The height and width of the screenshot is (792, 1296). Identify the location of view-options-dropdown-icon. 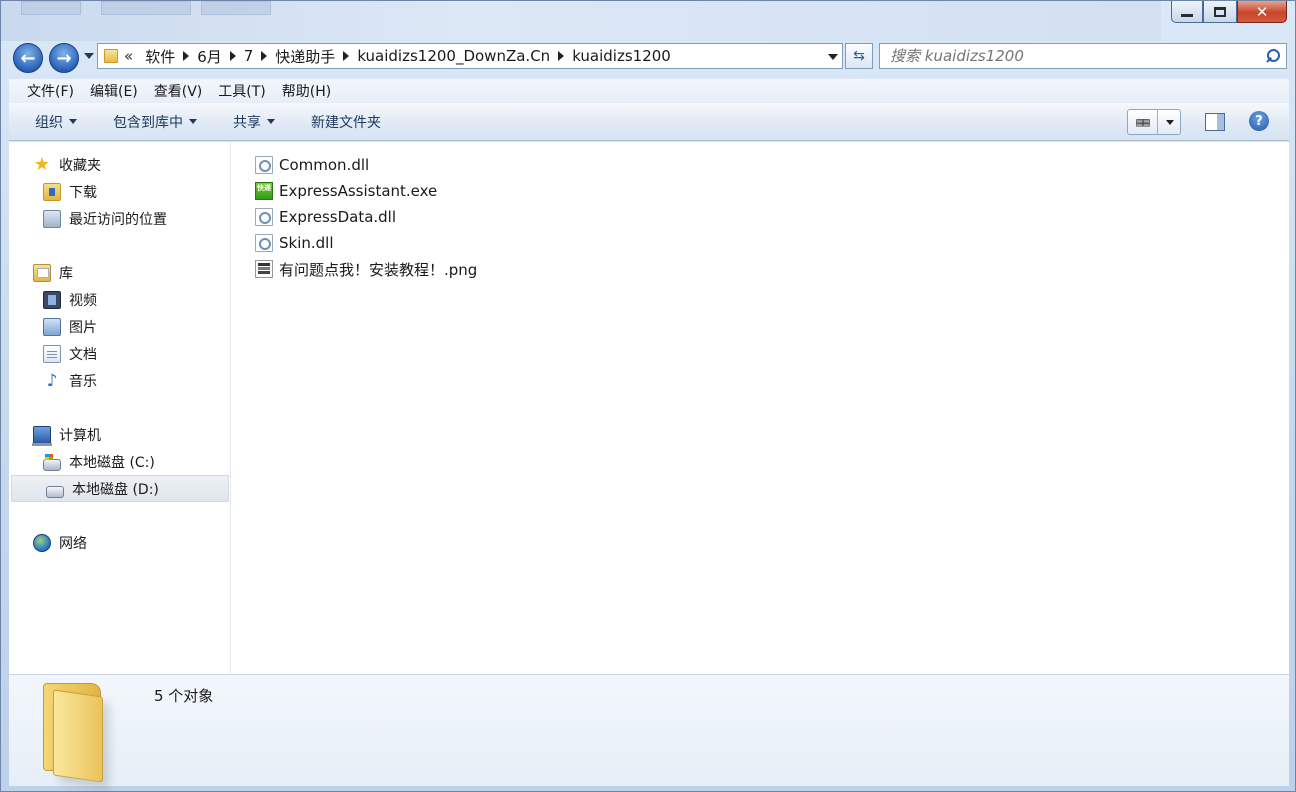
(1170, 122).